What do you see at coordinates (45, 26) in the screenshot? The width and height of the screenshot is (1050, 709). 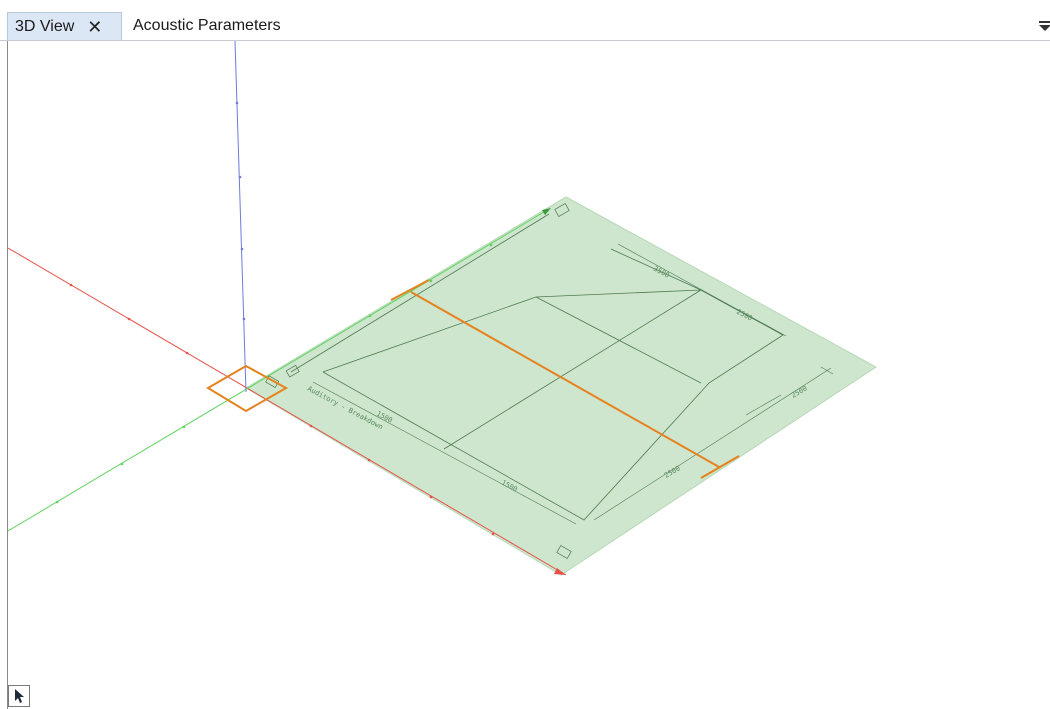 I see `tab-3d-view-label: 3D View` at bounding box center [45, 26].